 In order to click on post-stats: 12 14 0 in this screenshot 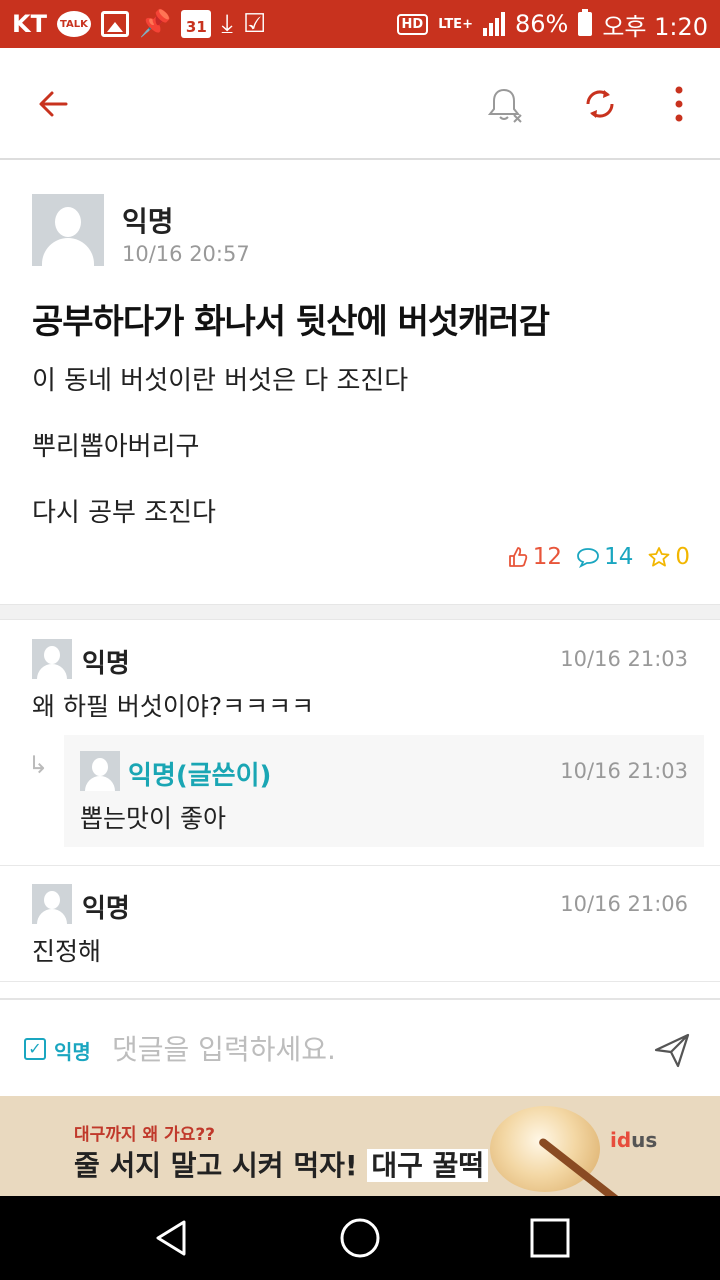, I will do `click(598, 557)`.